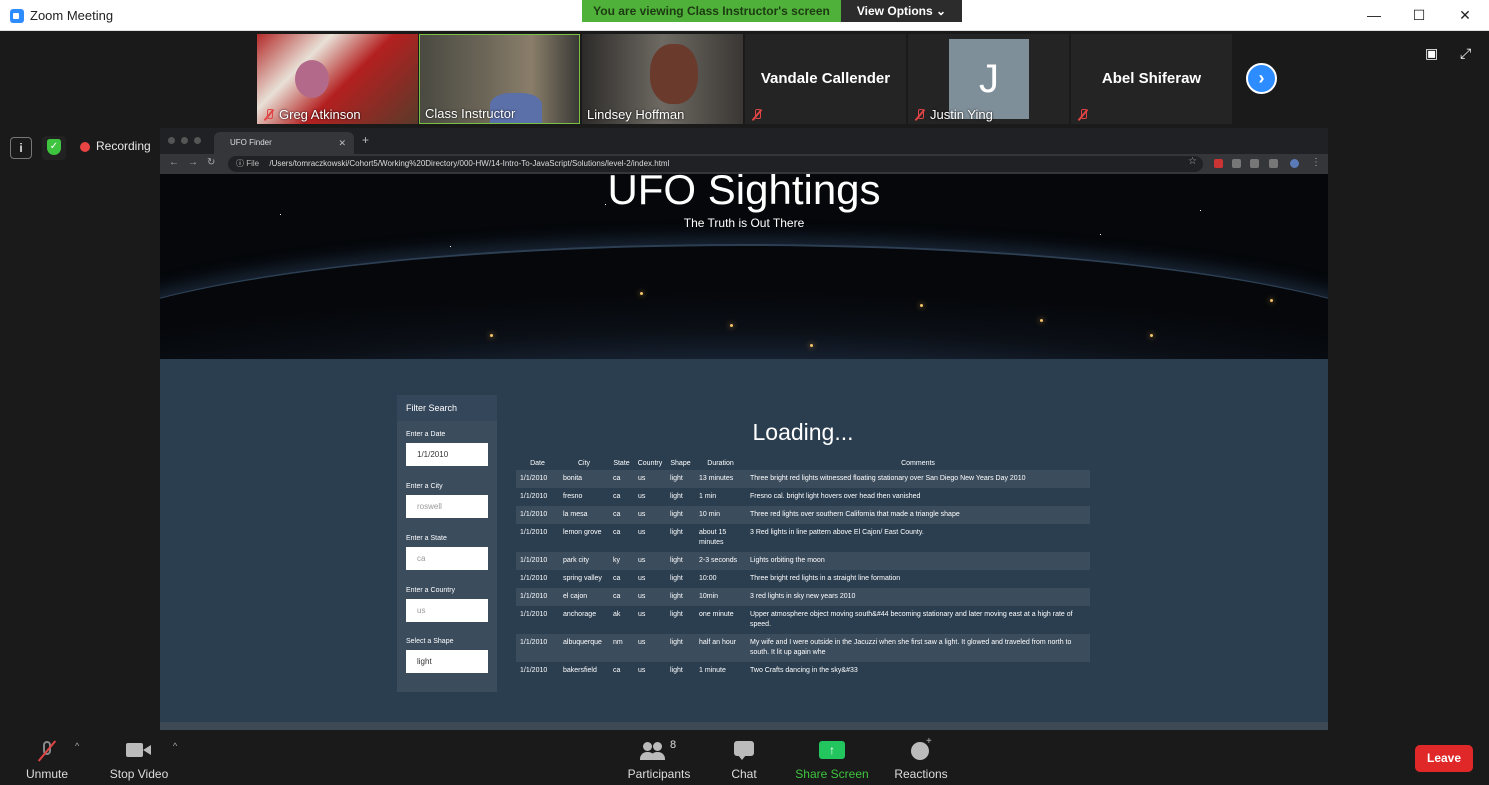 This screenshot has width=1489, height=785. I want to click on participant-tile-abel: Abel Shiferaw, so click(1151, 79).